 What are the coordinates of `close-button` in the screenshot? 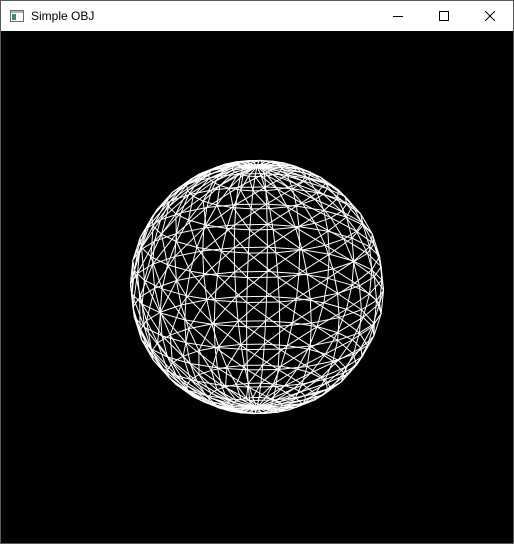 It's located at (490, 16).